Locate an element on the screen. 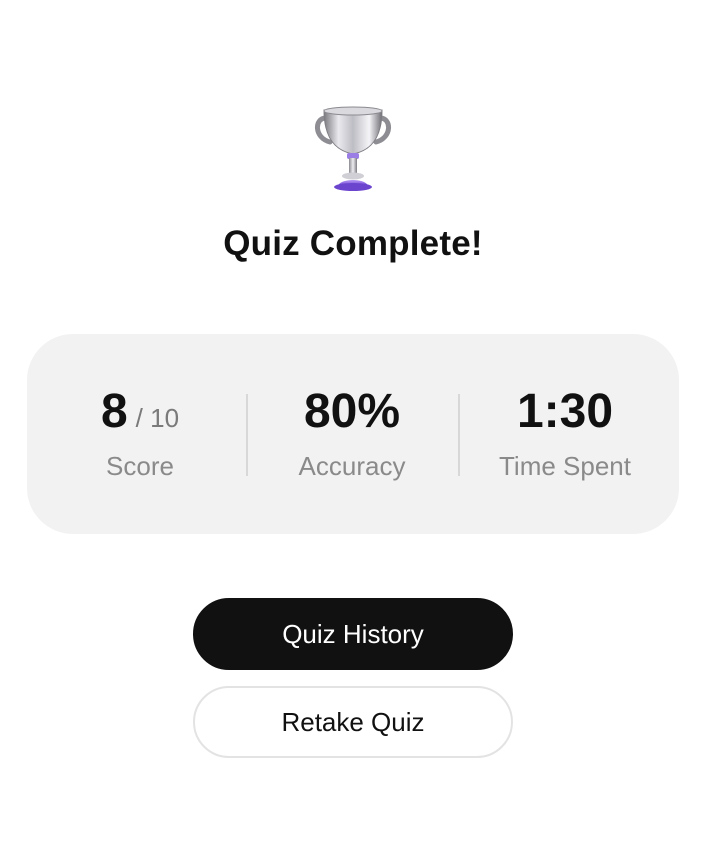  retake-quiz-button: Retake Quiz is located at coordinates (353, 722).